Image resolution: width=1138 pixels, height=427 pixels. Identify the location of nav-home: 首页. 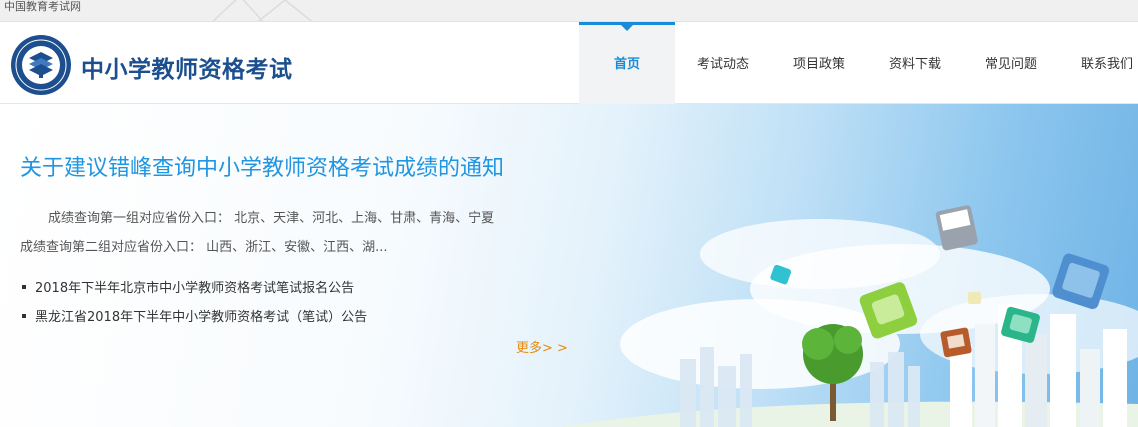
(627, 63).